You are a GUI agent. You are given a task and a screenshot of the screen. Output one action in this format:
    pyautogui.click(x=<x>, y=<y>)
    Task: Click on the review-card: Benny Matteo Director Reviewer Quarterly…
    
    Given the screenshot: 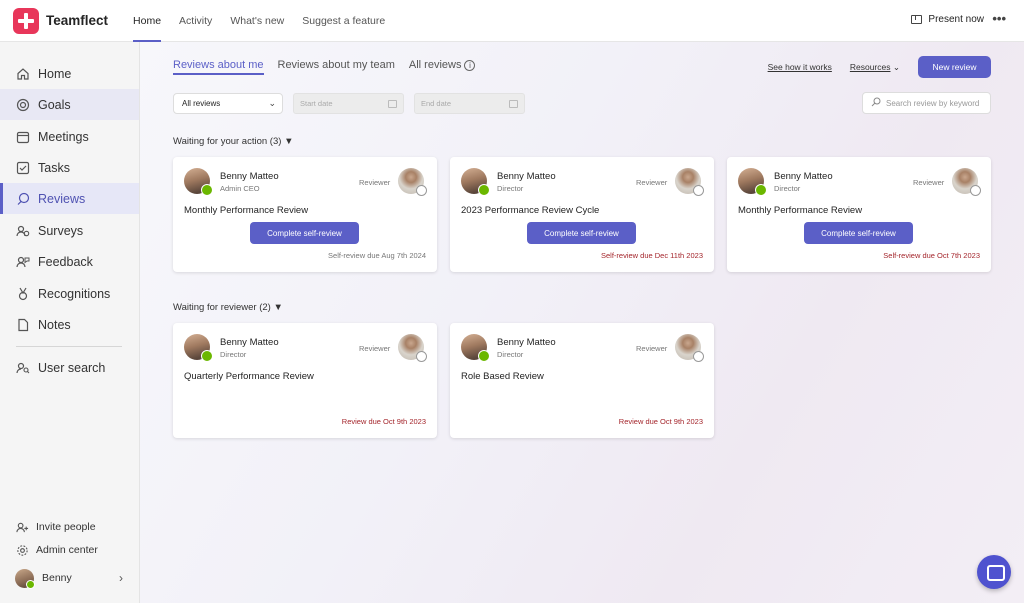 What is the action you would take?
    pyautogui.click(x=305, y=380)
    